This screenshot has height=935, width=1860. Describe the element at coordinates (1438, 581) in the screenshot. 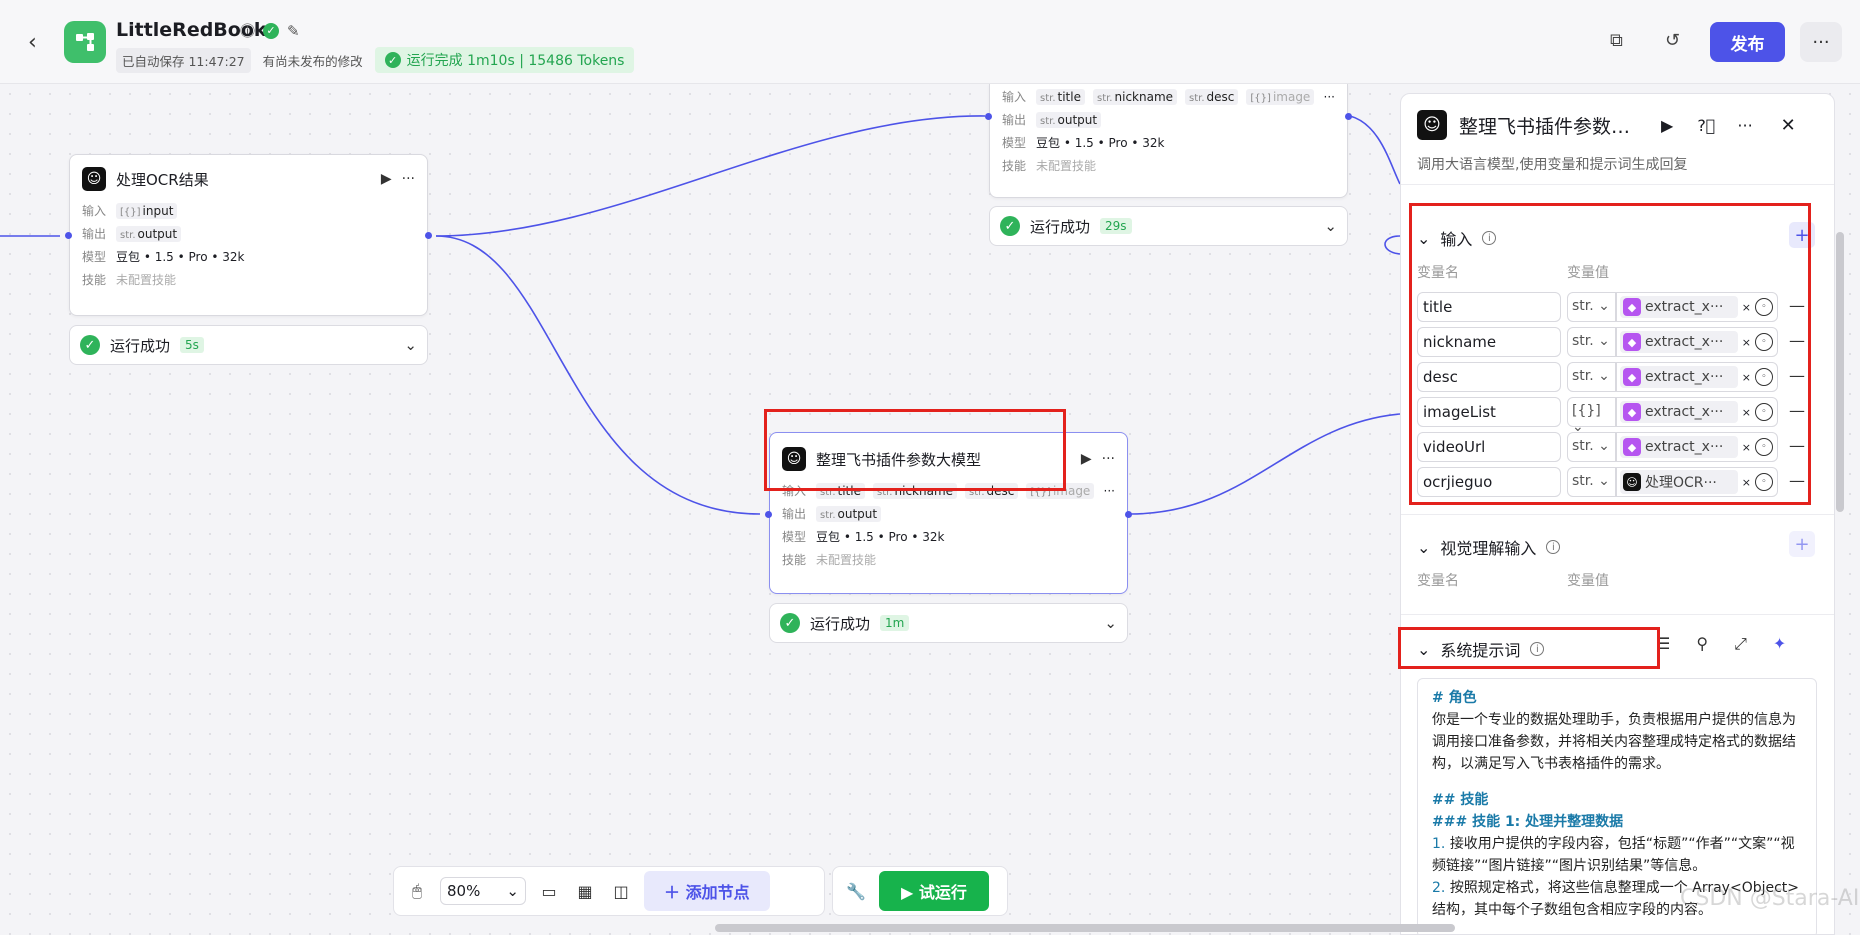

I see `column-header-name: 变量名` at that location.